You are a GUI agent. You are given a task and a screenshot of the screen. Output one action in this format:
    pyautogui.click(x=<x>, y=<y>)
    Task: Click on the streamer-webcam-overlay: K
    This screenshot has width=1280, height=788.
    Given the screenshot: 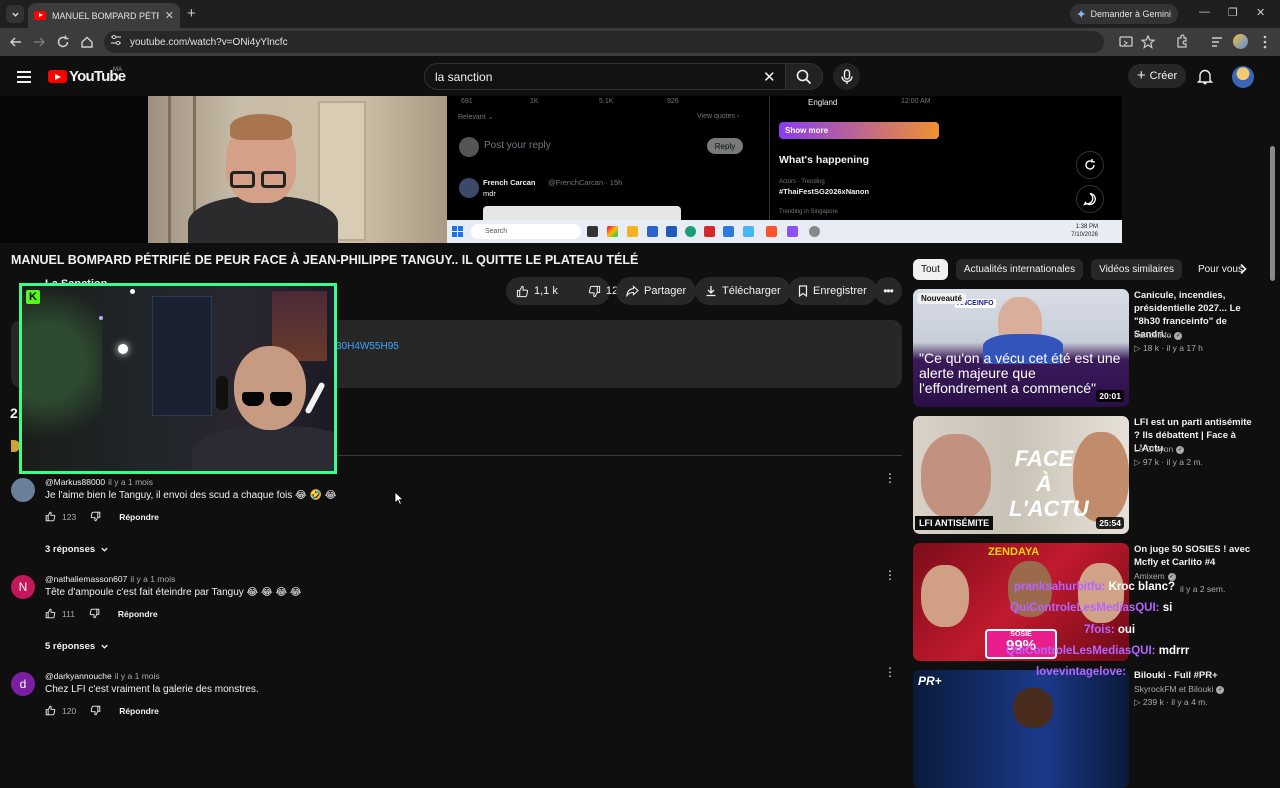 What is the action you would take?
    pyautogui.click(x=178, y=378)
    